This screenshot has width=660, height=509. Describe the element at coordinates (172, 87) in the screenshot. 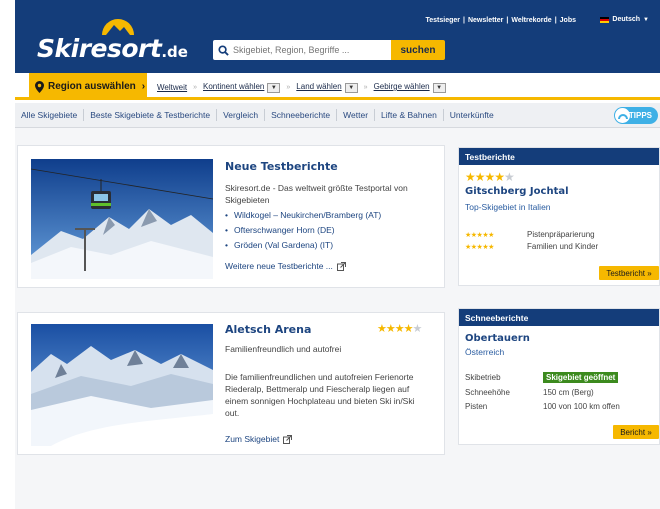

I see `crumb-weltweit: Weltweit` at that location.